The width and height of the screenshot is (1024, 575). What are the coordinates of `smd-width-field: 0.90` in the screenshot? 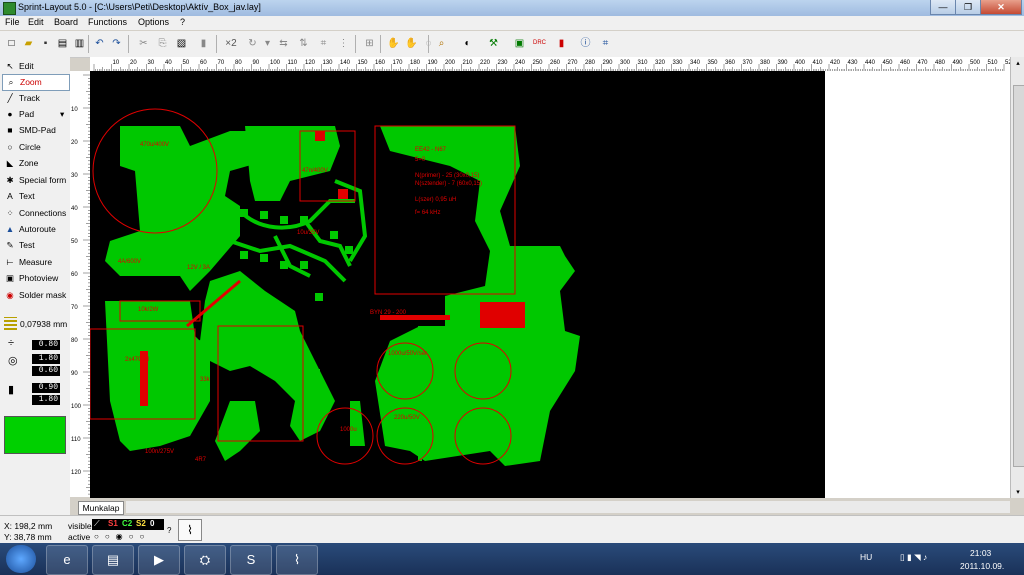 It's located at (46, 388).